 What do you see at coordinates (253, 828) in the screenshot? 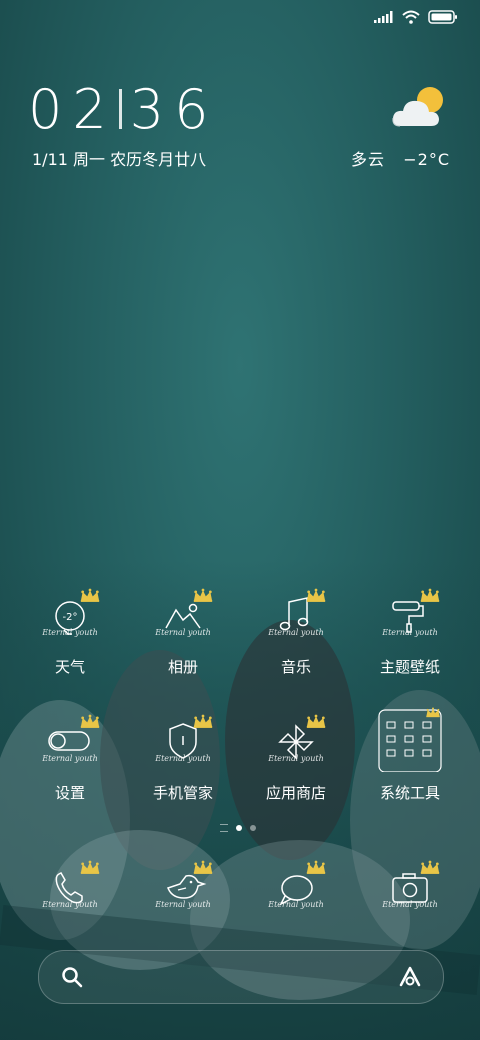
I see `page-dot` at bounding box center [253, 828].